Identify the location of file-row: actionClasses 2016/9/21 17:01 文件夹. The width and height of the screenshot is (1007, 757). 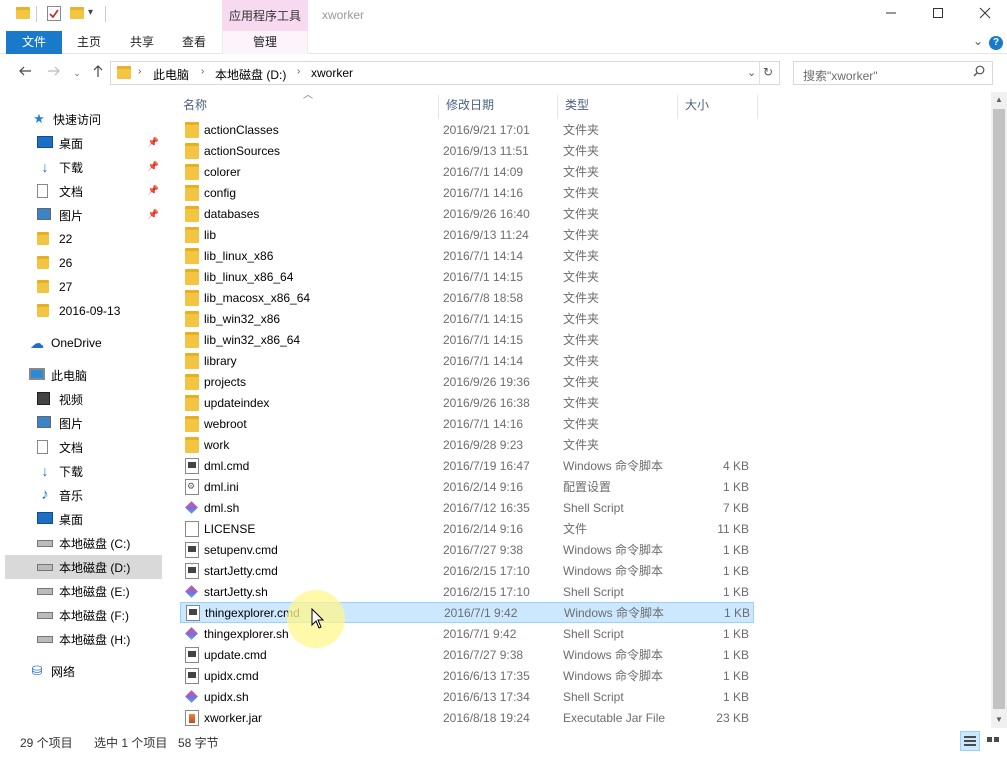
(467, 129).